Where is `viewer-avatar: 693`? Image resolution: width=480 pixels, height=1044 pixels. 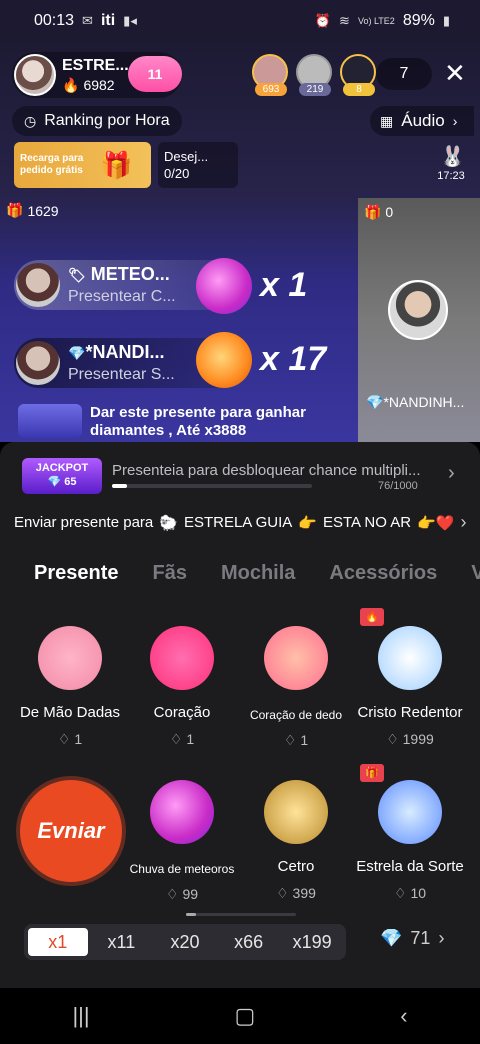
viewer-avatar: 693 is located at coordinates (271, 75).